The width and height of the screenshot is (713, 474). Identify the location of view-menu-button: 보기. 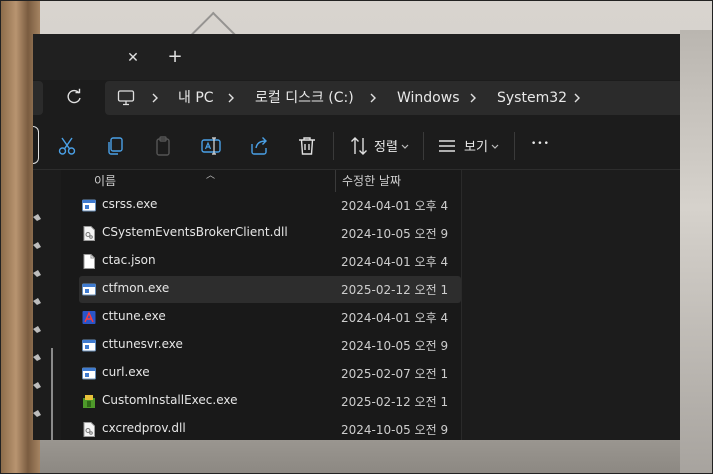
(476, 145).